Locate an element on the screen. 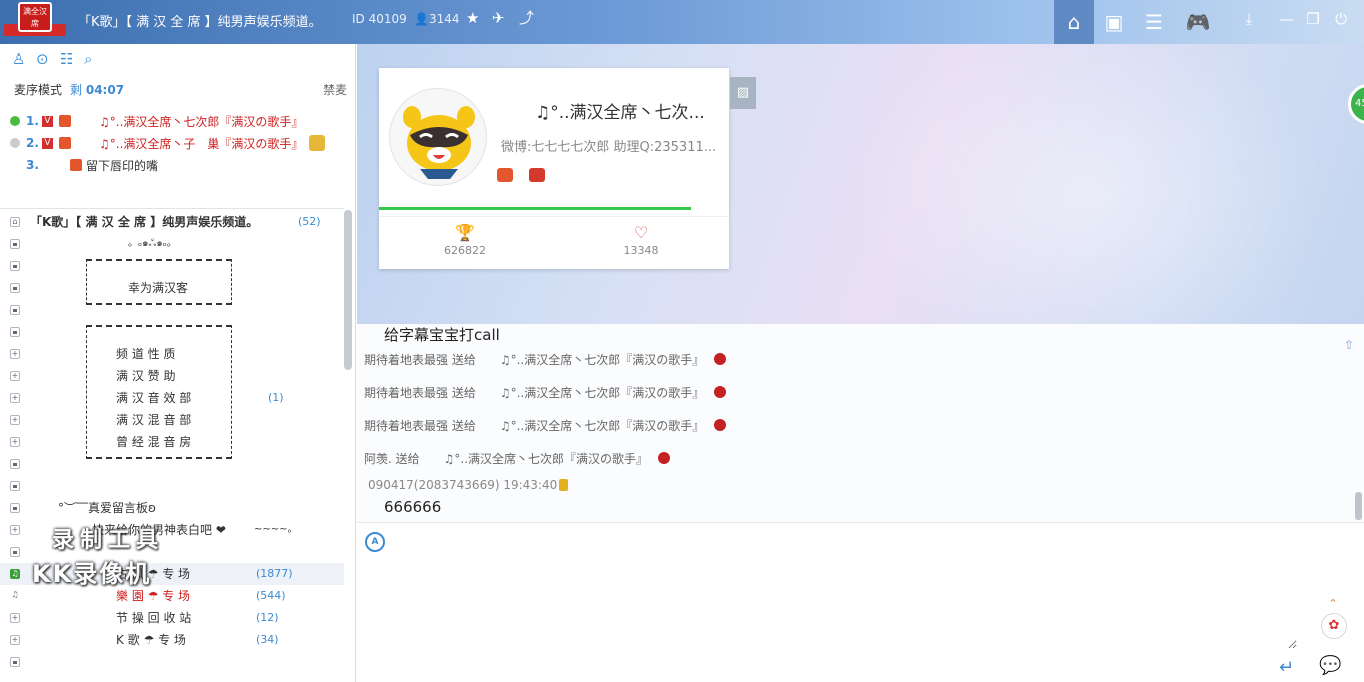 The image size is (1364, 682). flower-icon: ✿ is located at coordinates (1334, 625).